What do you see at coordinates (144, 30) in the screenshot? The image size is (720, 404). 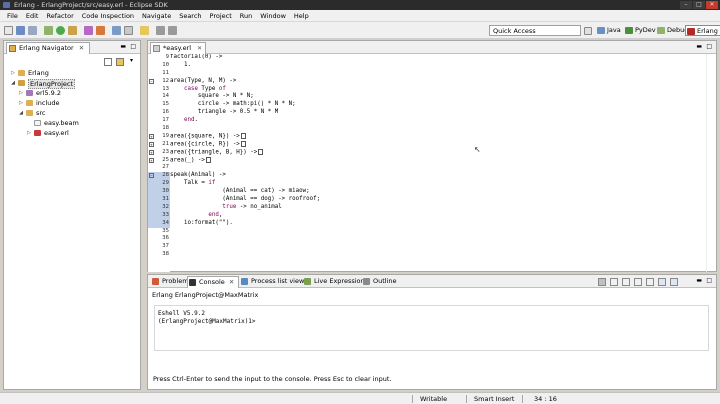 I see `annotation-icon` at bounding box center [144, 30].